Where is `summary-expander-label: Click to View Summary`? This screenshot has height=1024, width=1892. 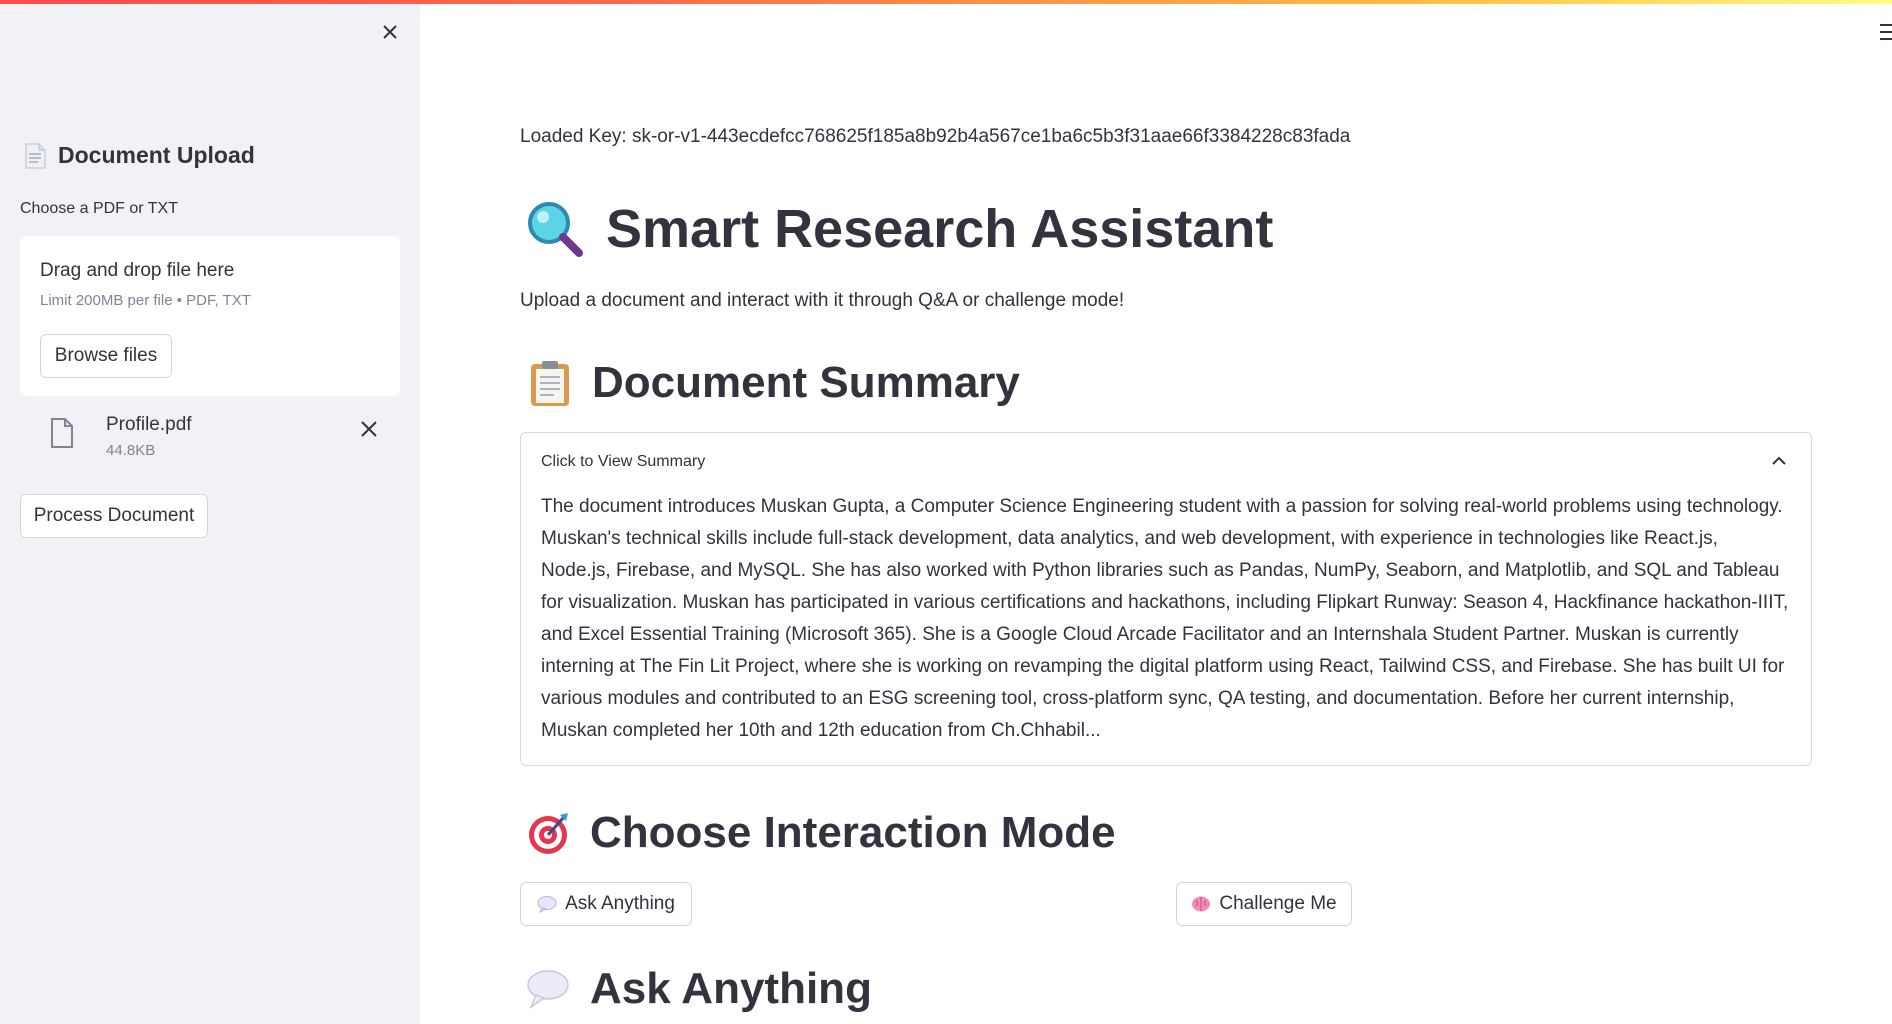 summary-expander-label: Click to View Summary is located at coordinates (623, 461).